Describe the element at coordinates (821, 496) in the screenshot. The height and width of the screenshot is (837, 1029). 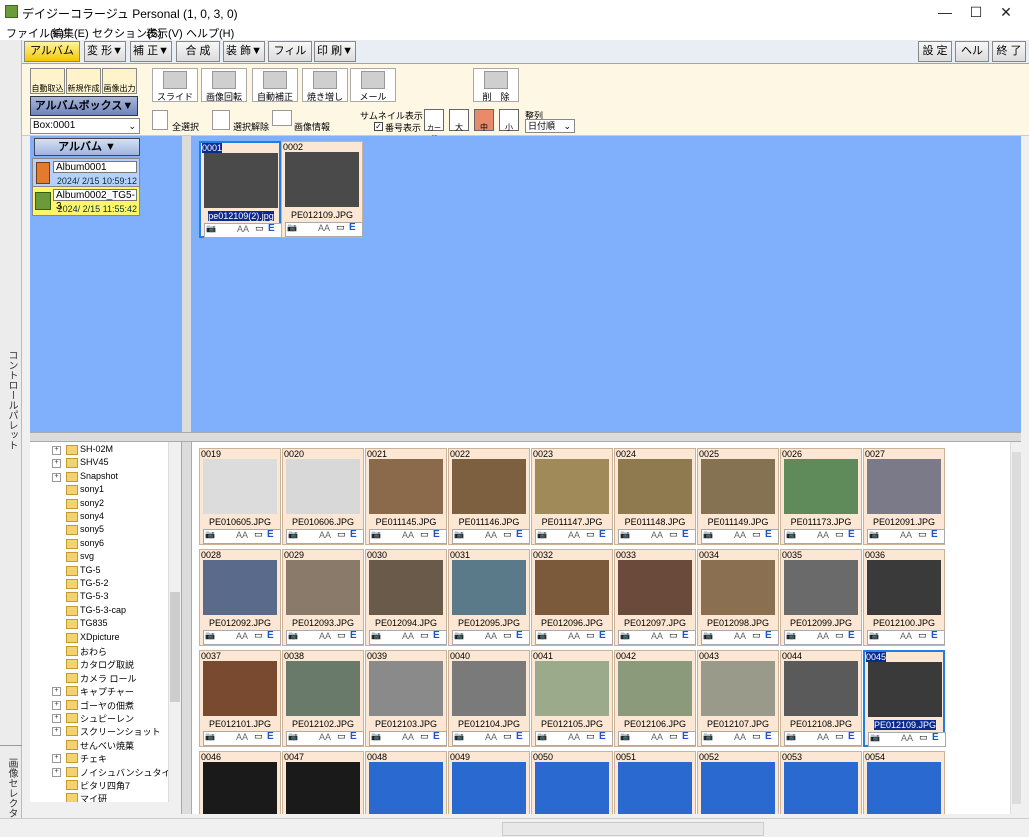
I see `thumbnail-card: 0026 PE011173.JPG 📷 AA ▭ E` at that location.